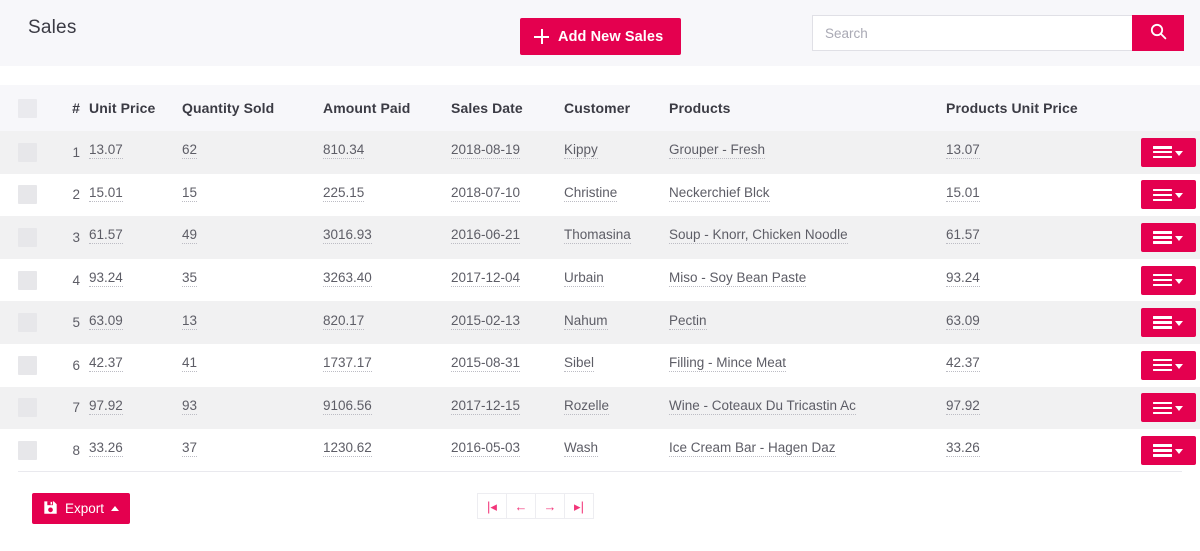 The height and width of the screenshot is (551, 1200). What do you see at coordinates (752, 449) in the screenshot?
I see `editable-products: Ice Cream Bar - Hagen Daz` at bounding box center [752, 449].